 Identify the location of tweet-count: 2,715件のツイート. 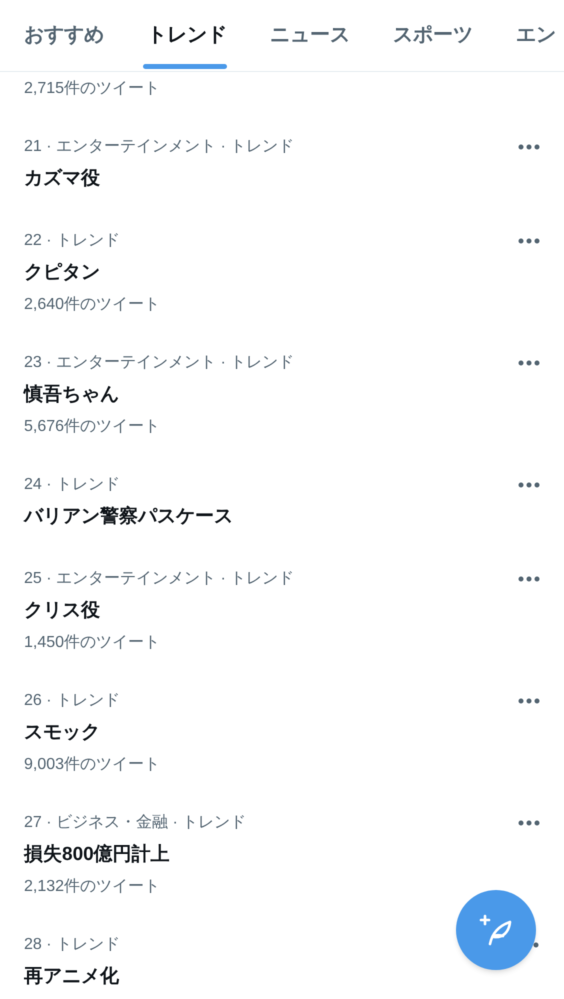
(92, 89).